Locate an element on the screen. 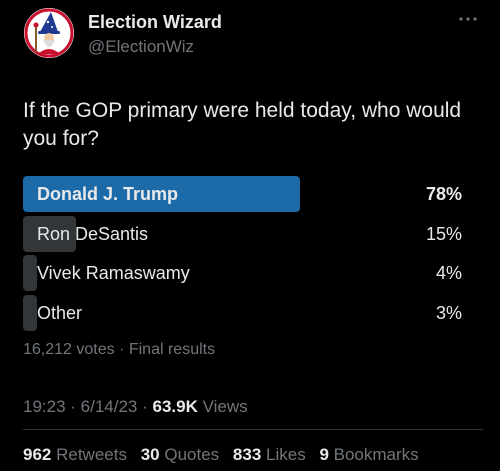  bookmarks-label: Bookmarks is located at coordinates (373, 454).